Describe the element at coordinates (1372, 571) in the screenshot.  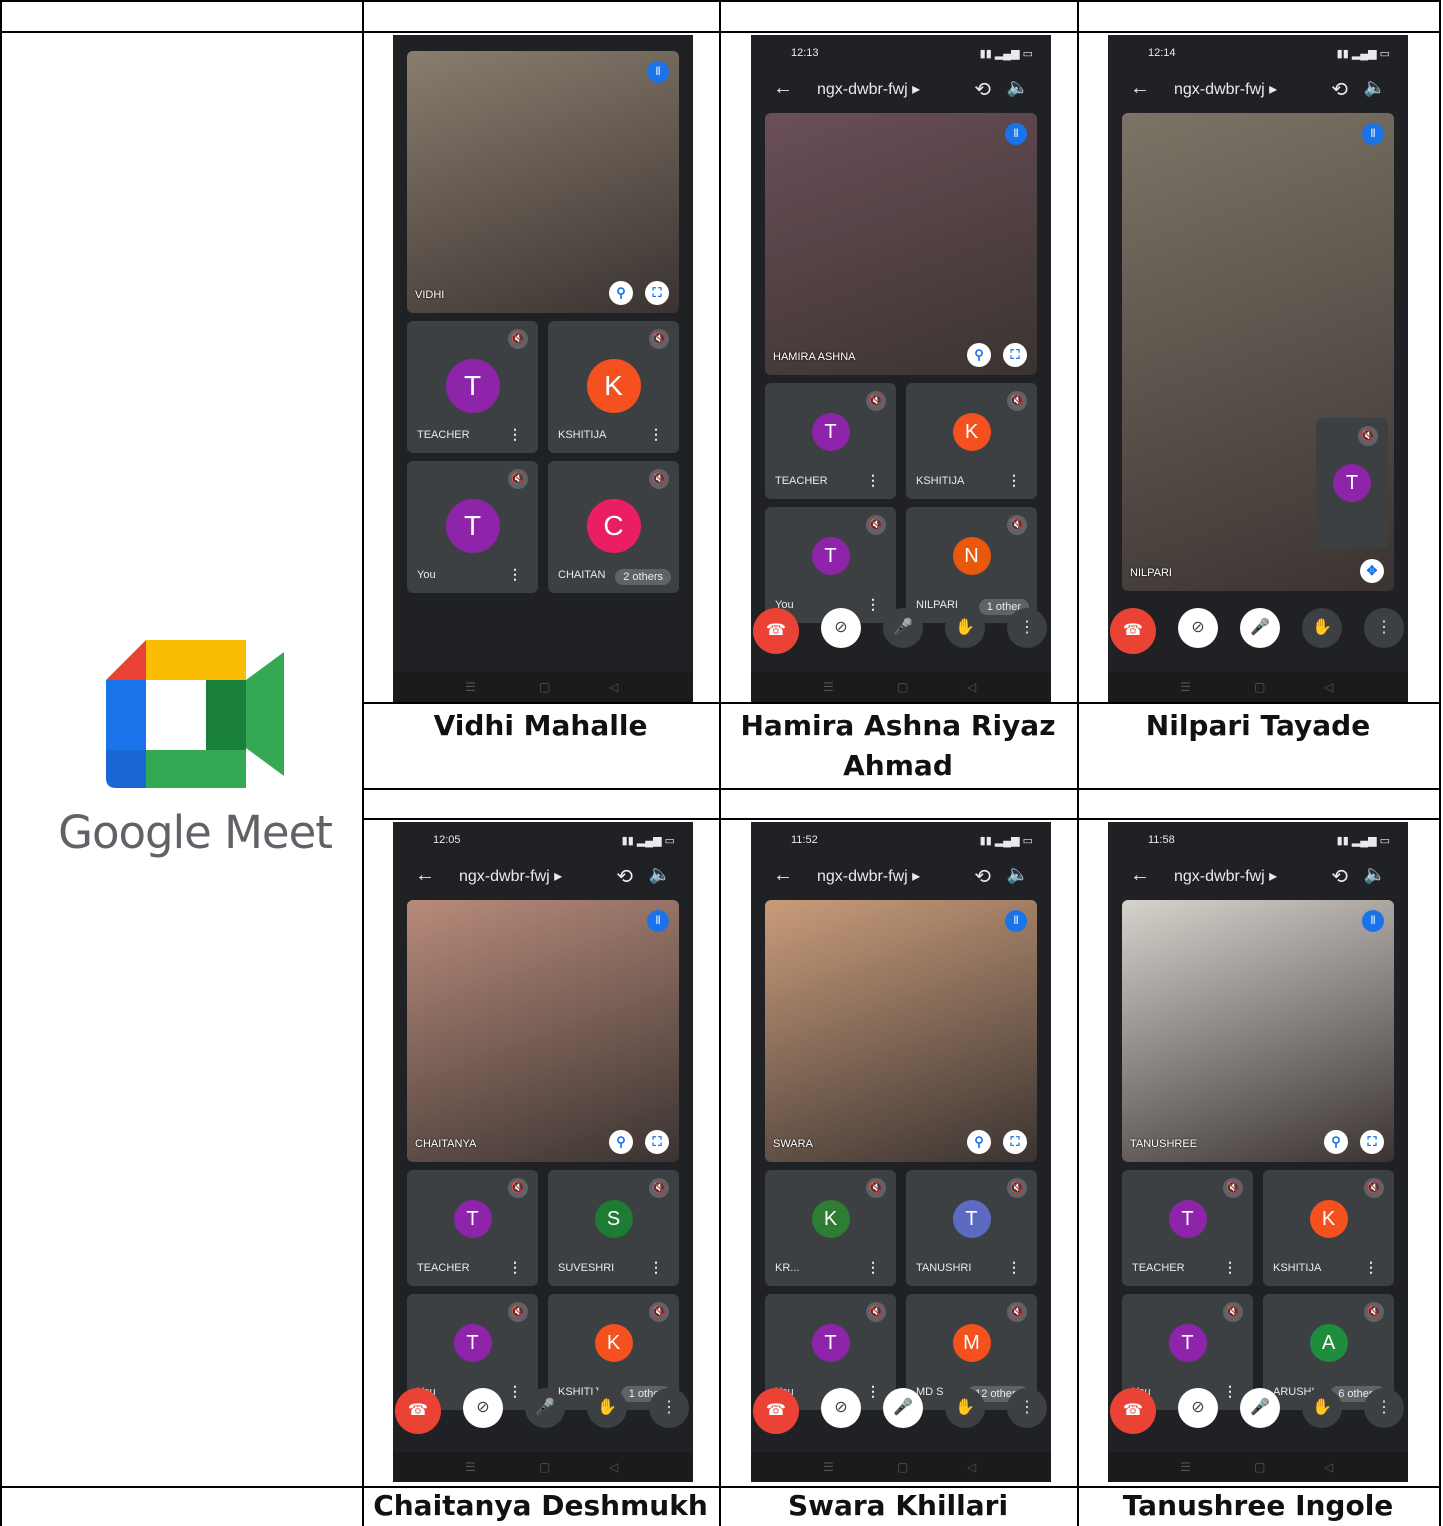
I see `fullscreen-icon: ✥` at that location.